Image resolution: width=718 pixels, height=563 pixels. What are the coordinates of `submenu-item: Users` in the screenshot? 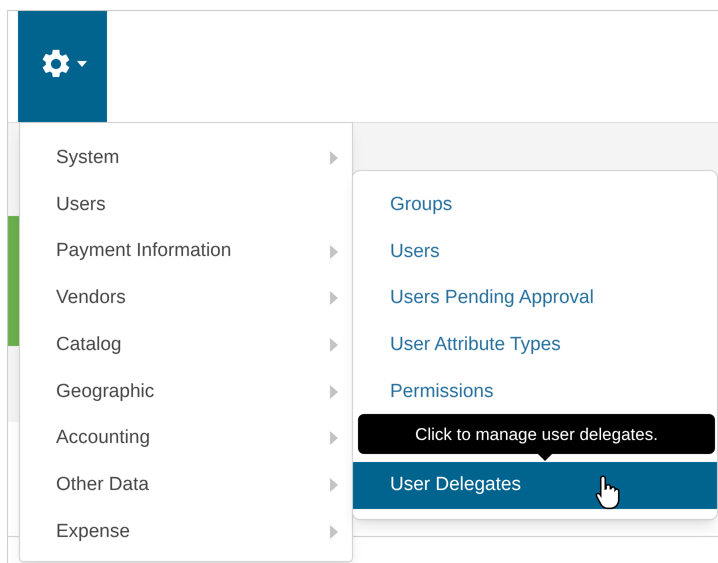 It's located at (535, 252).